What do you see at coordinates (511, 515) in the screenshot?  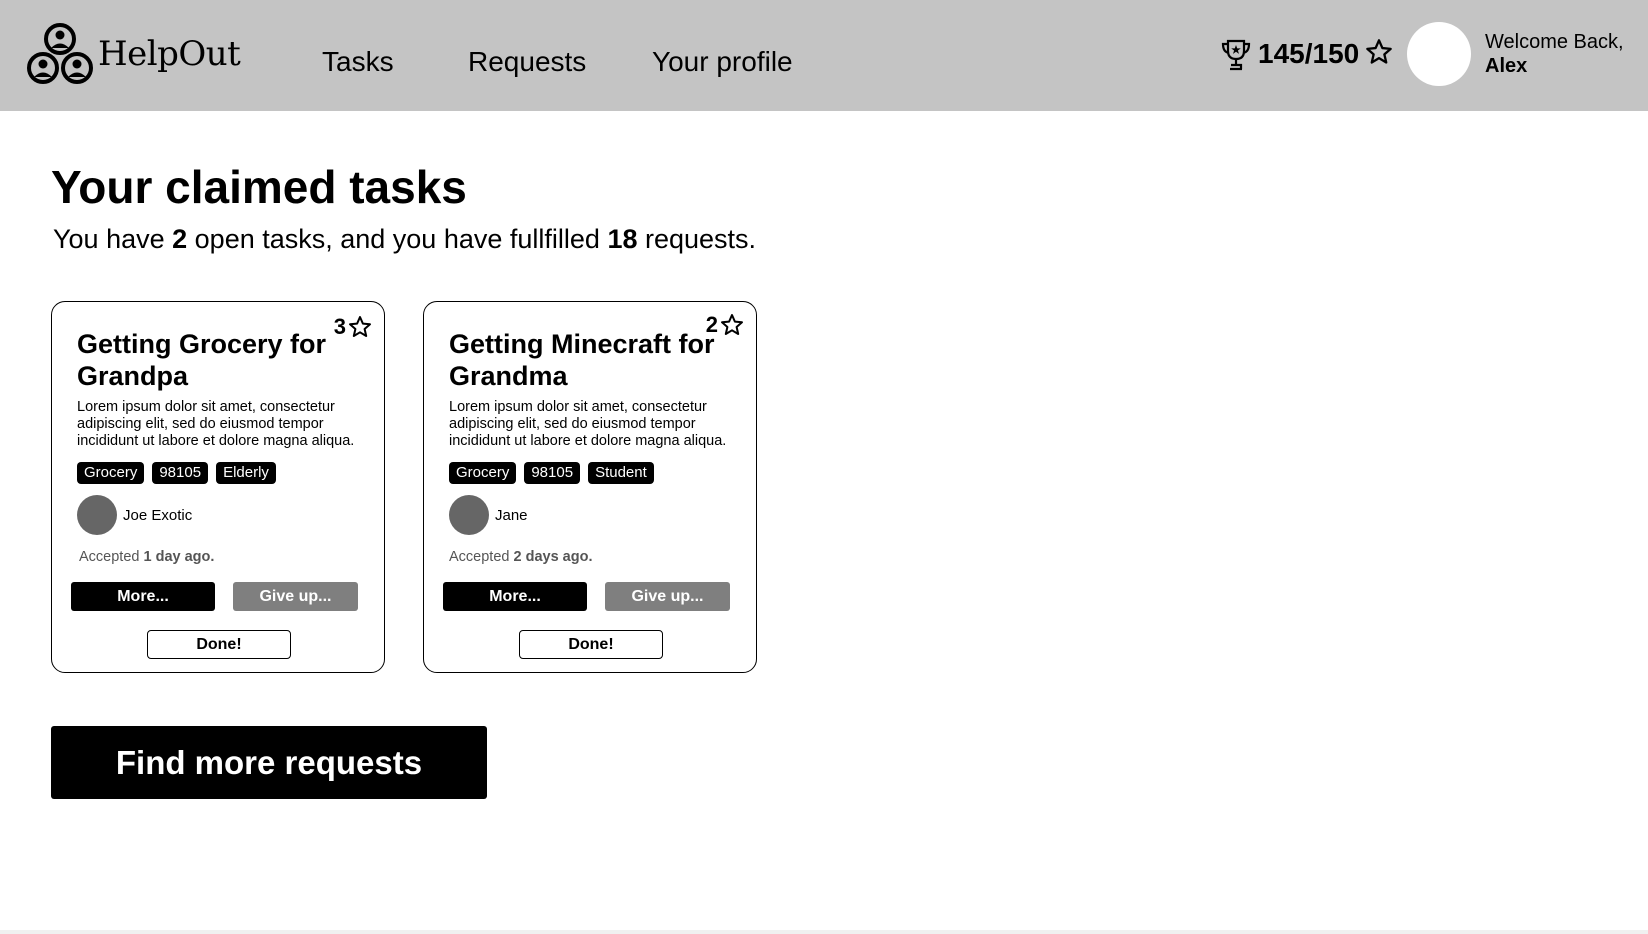 I see `requester-name: Jane` at bounding box center [511, 515].